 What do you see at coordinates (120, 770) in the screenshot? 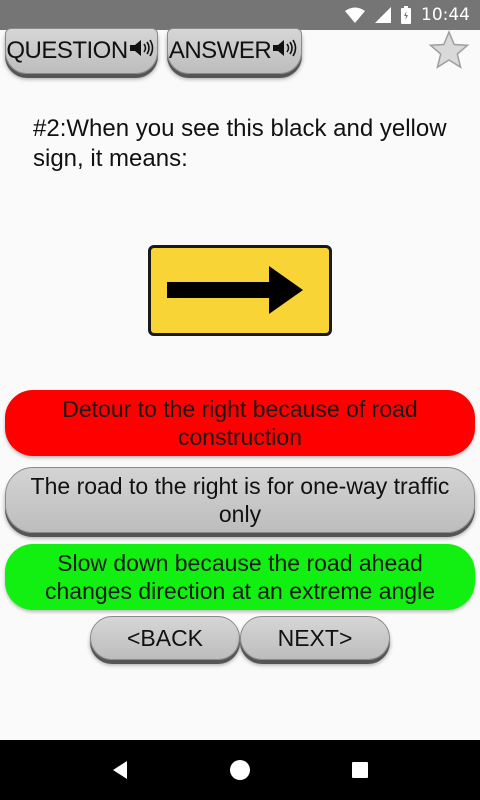
I see `back-triangle-icon` at bounding box center [120, 770].